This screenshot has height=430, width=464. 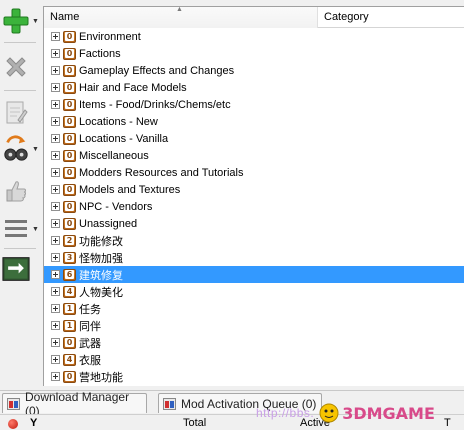 What do you see at coordinates (254, 342) in the screenshot?
I see `category-row: 0 武器` at bounding box center [254, 342].